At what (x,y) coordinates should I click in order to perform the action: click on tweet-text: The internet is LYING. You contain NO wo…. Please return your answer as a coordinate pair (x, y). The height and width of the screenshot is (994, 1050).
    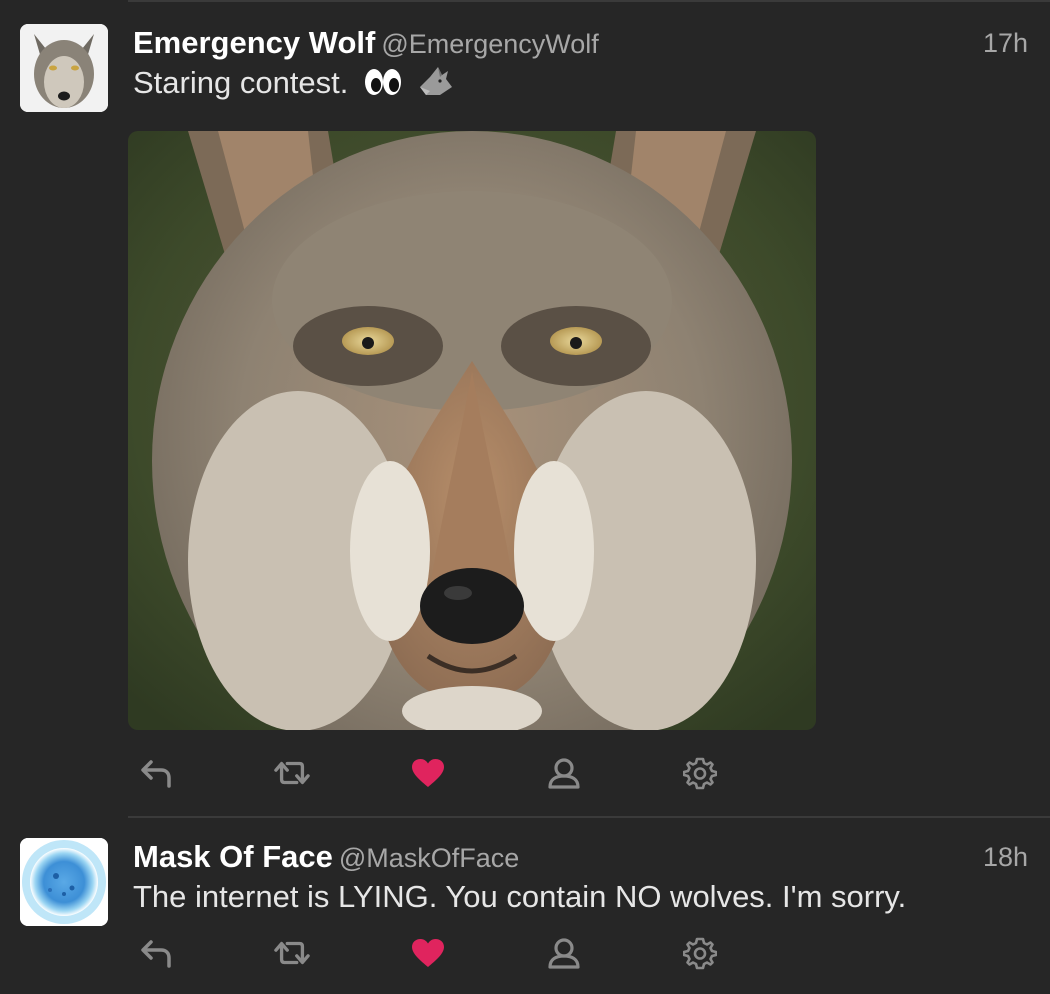
    Looking at the image, I should click on (519, 897).